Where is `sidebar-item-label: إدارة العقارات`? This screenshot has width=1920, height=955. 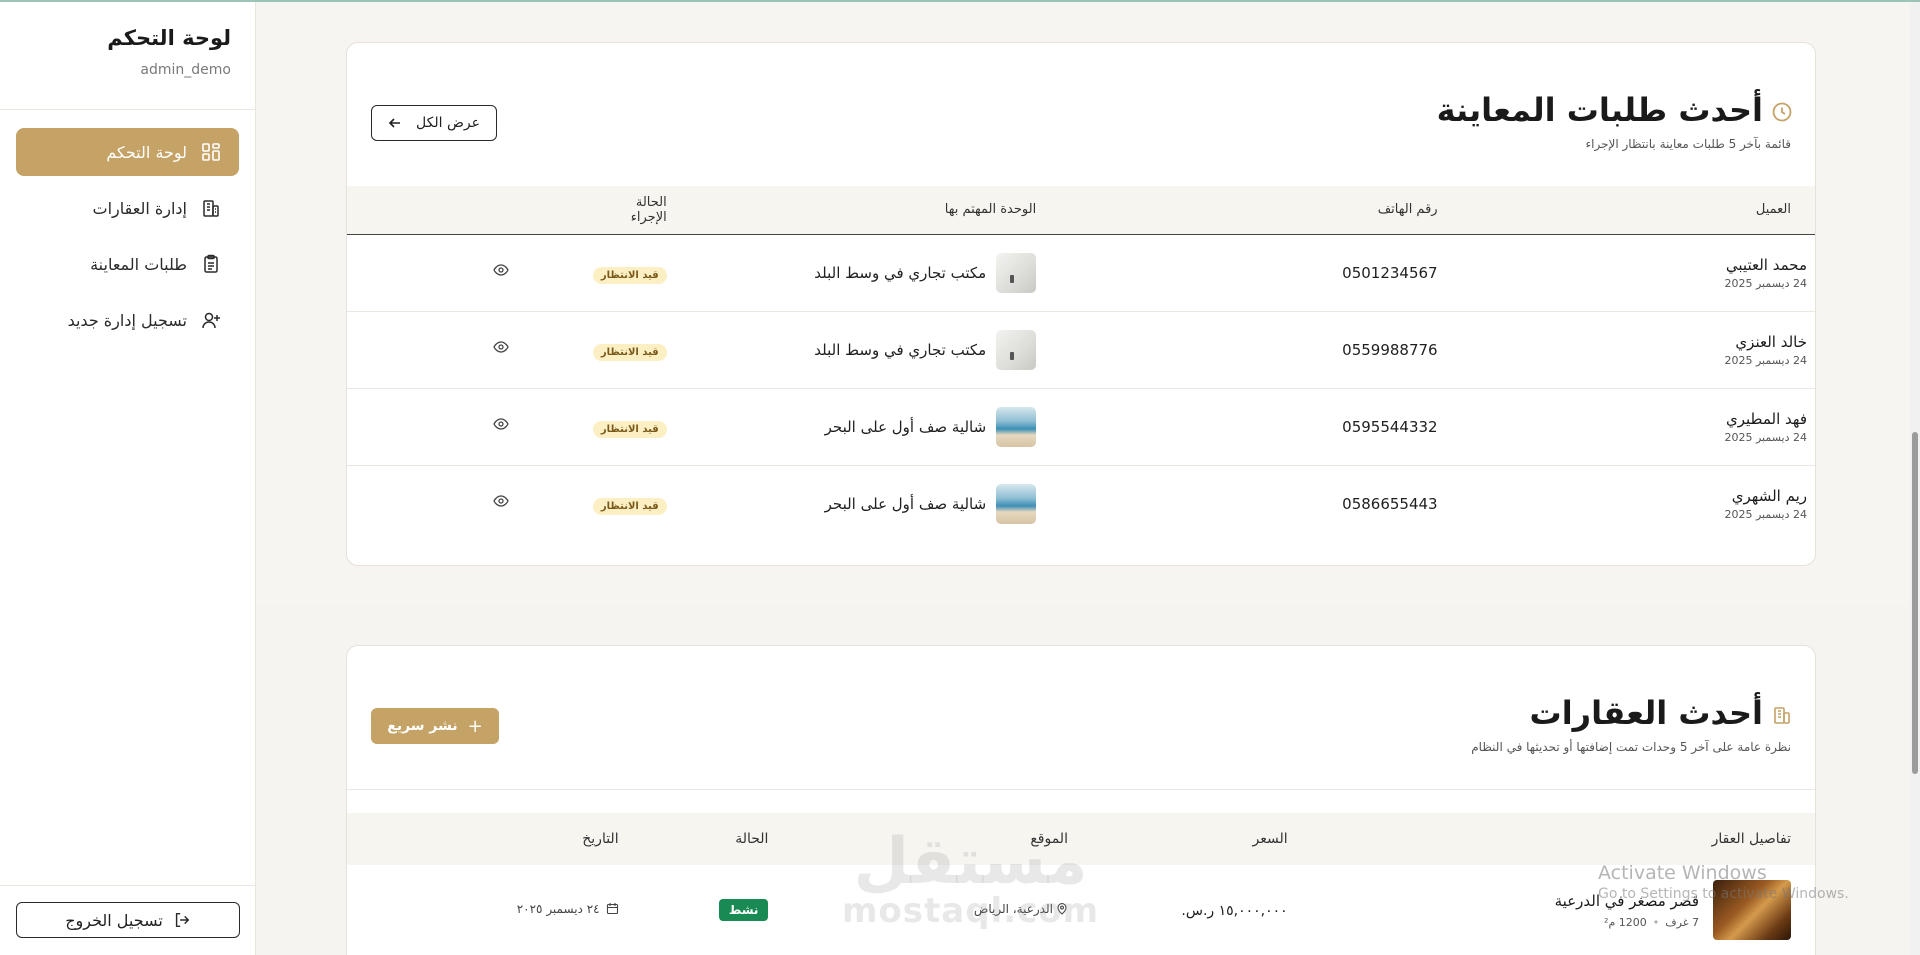
sidebar-item-label: إدارة العقارات is located at coordinates (139, 208).